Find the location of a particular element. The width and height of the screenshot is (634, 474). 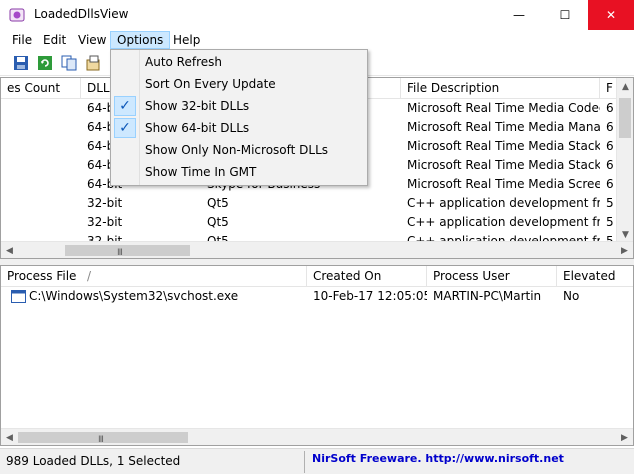

window-title: LoadedDllsView is located at coordinates (81, 14).